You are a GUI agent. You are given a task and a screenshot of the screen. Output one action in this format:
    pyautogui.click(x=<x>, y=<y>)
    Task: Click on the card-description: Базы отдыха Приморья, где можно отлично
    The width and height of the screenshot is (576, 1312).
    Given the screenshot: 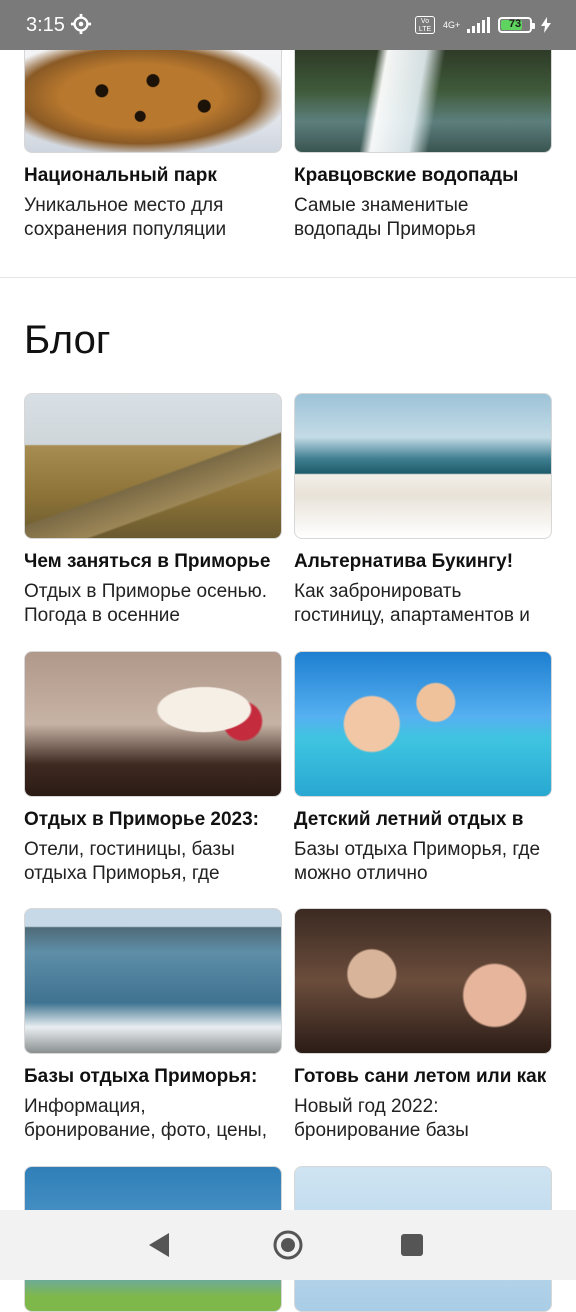 What is the action you would take?
    pyautogui.click(x=417, y=861)
    